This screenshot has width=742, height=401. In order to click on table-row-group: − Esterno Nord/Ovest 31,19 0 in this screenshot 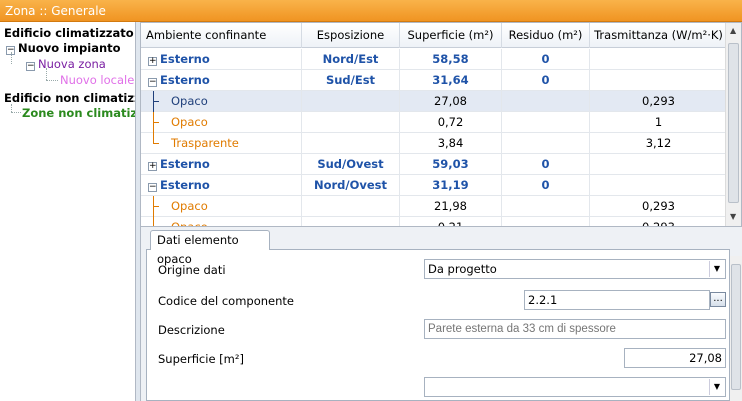, I will do `click(434, 185)`.